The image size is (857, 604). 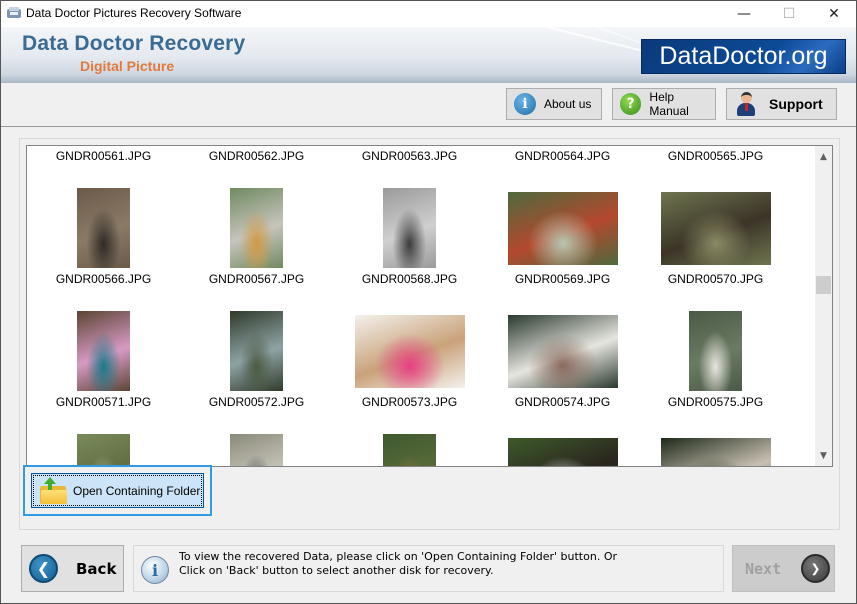 I want to click on image-filename: GNDR00569.JPG, so click(x=562, y=279).